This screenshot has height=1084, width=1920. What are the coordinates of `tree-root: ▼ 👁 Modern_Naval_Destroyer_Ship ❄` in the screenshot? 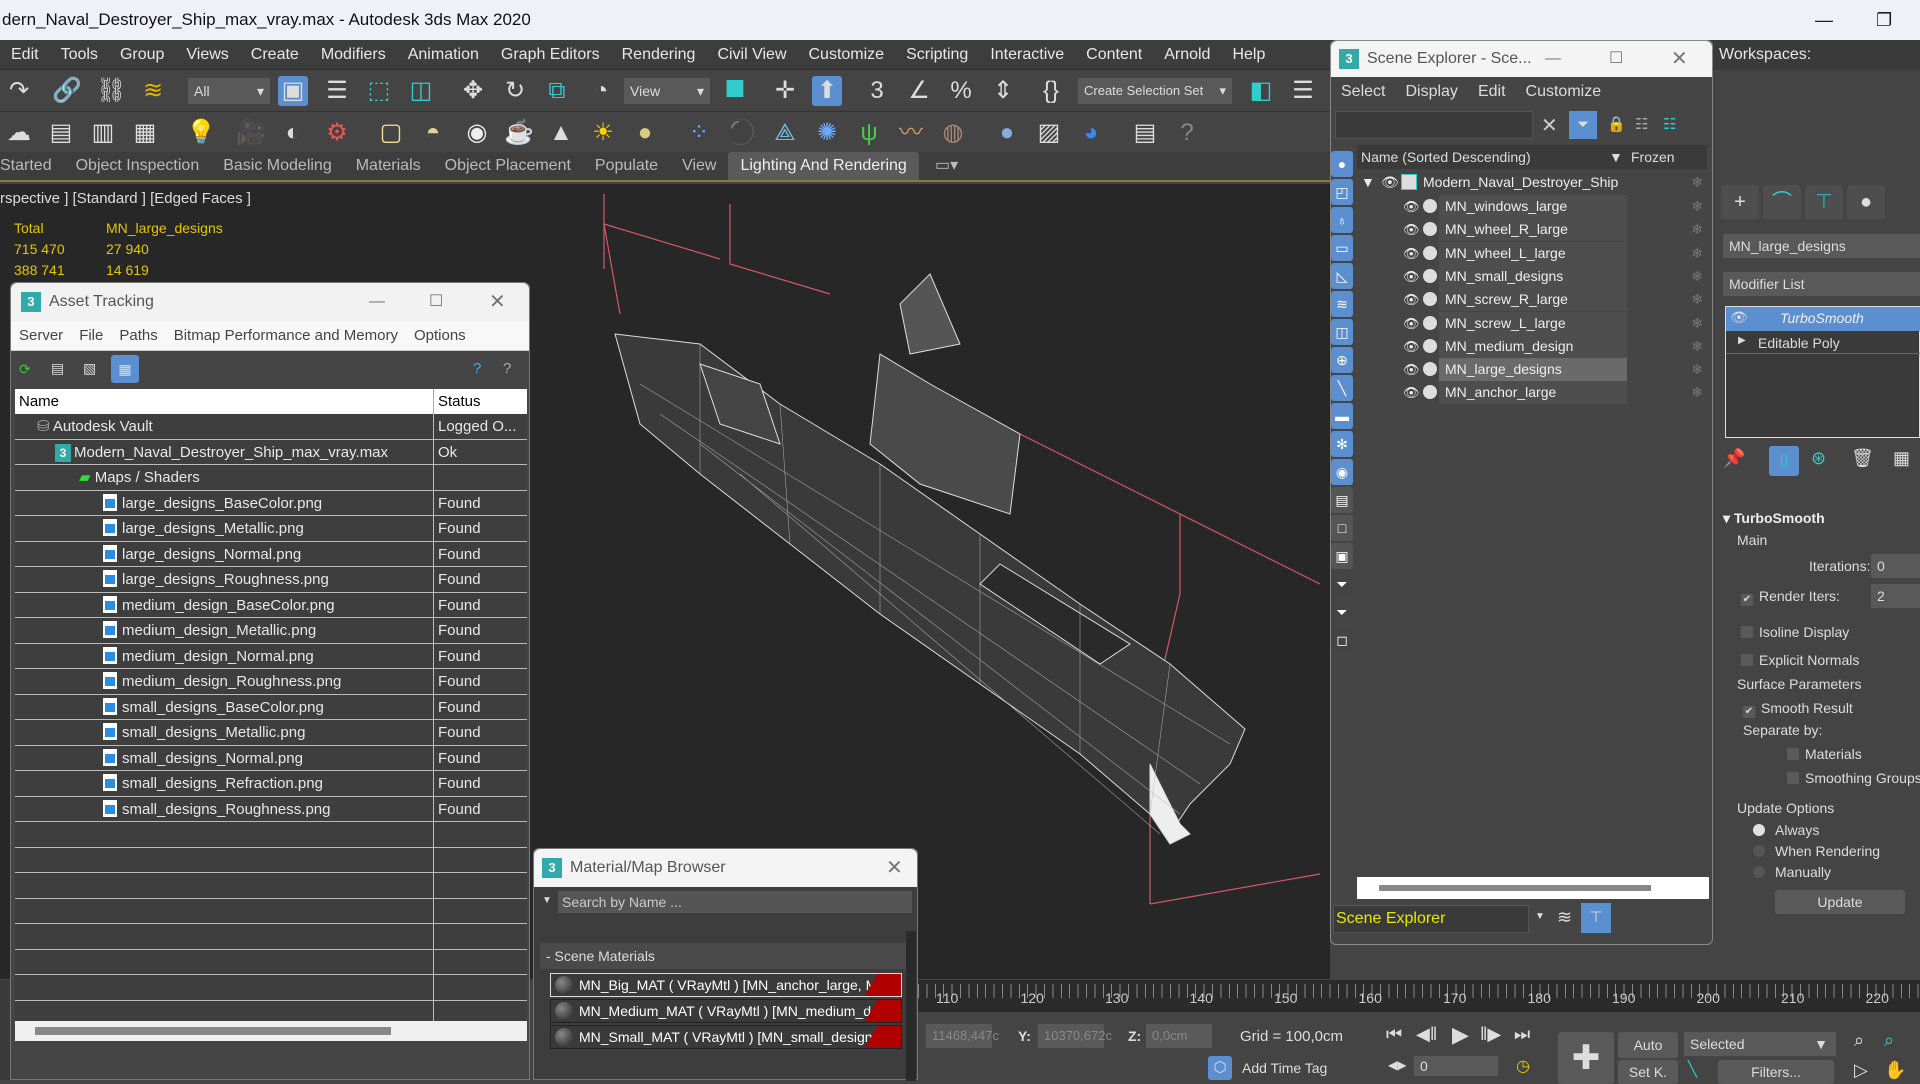 It's located at (1532, 182).